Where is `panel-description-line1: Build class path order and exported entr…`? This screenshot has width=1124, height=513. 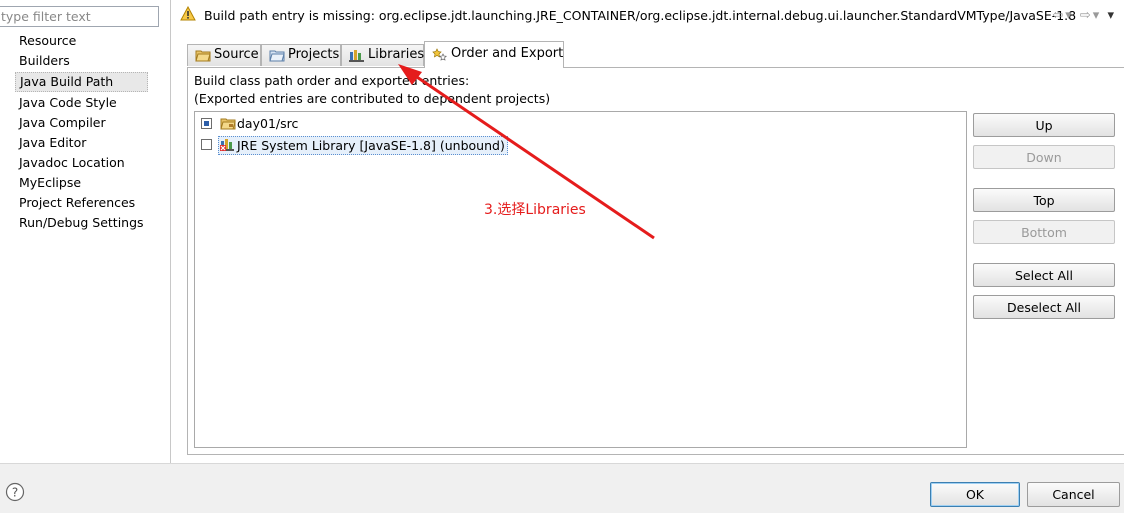
panel-description-line1: Build class path order and exported entr… is located at coordinates (332, 80).